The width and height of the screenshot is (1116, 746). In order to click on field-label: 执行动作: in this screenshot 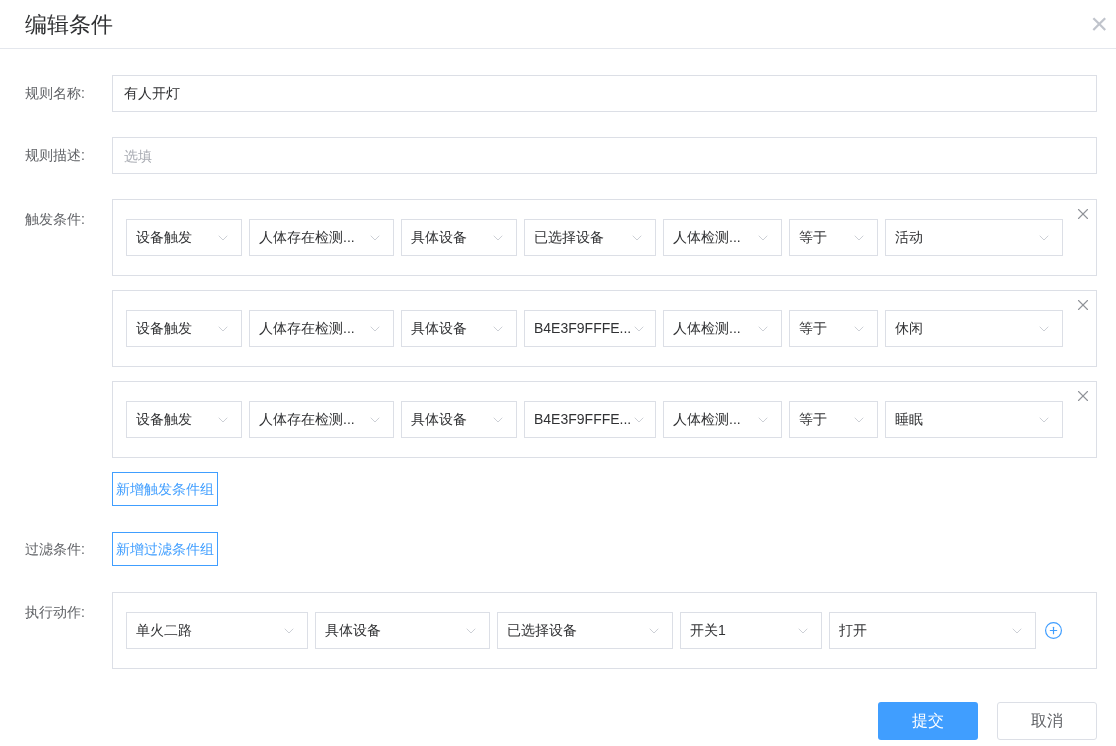, I will do `click(55, 612)`.